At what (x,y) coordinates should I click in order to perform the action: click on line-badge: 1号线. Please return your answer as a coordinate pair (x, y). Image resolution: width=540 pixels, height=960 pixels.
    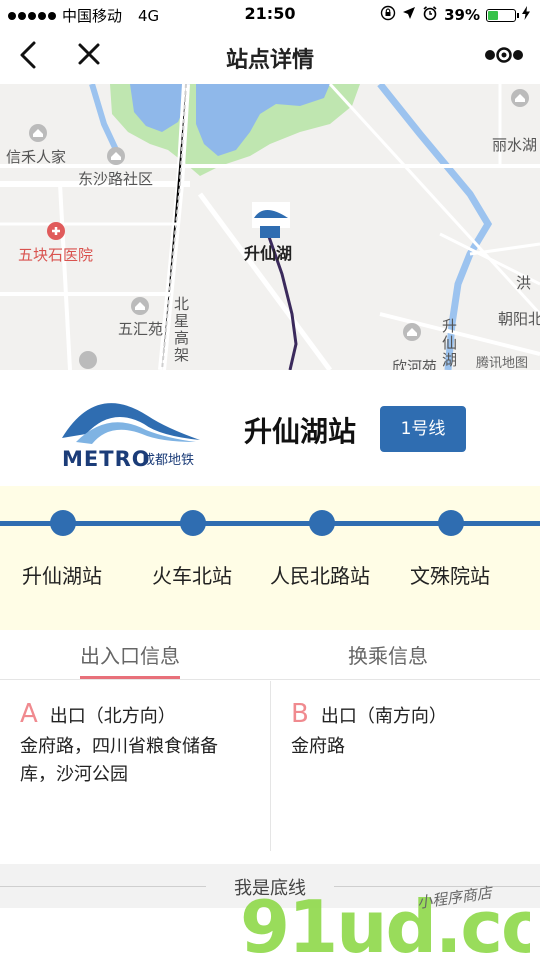
    Looking at the image, I should click on (423, 429).